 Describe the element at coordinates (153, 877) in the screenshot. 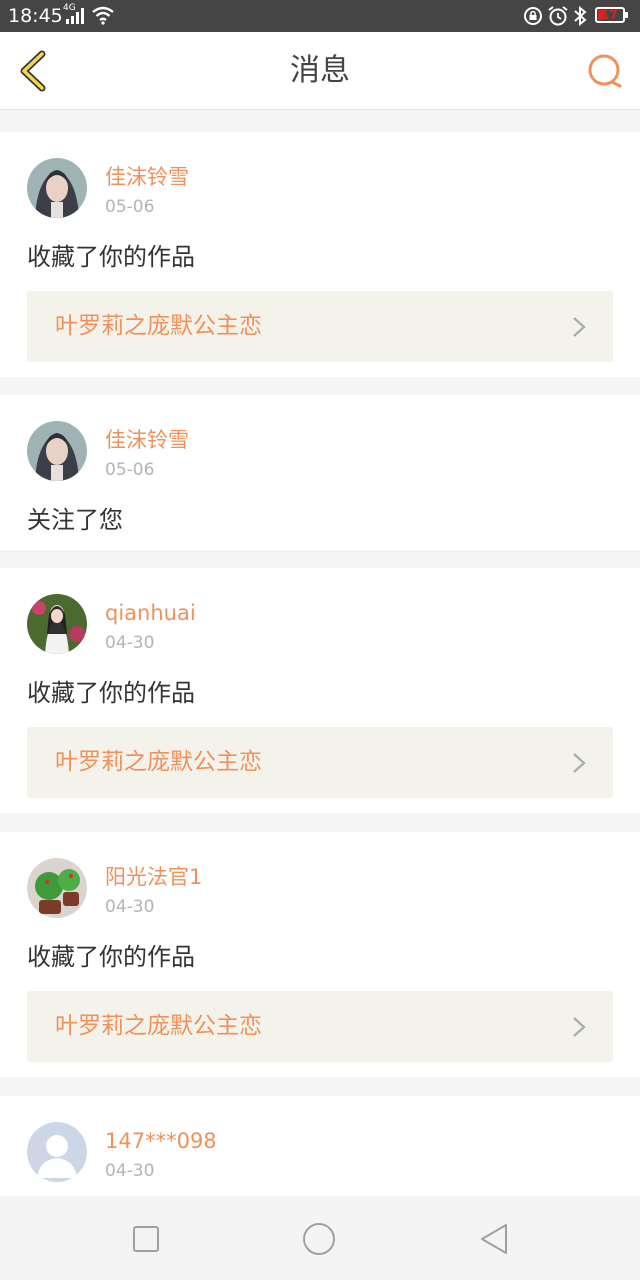

I see `sender-name: 阳光法官1` at that location.